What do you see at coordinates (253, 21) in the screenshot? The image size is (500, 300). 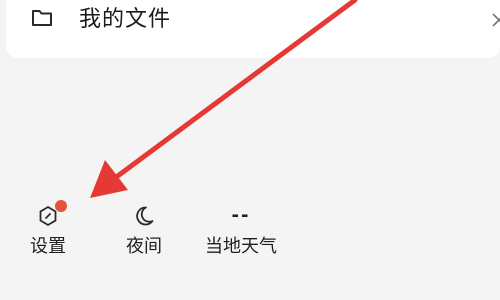 I see `my-files-row: 我的文件` at bounding box center [253, 21].